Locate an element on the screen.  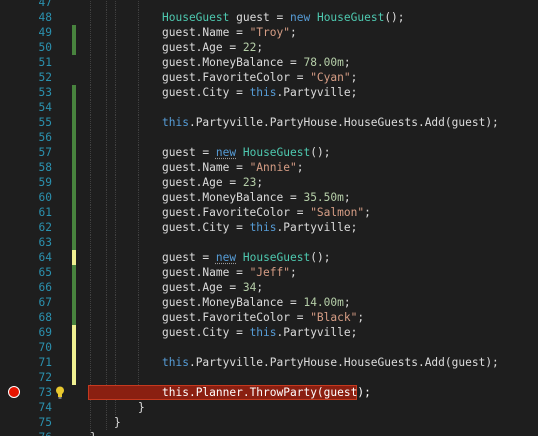
code-line: 68 guest.FavoriteColor = "Black"; is located at coordinates (269, 317).